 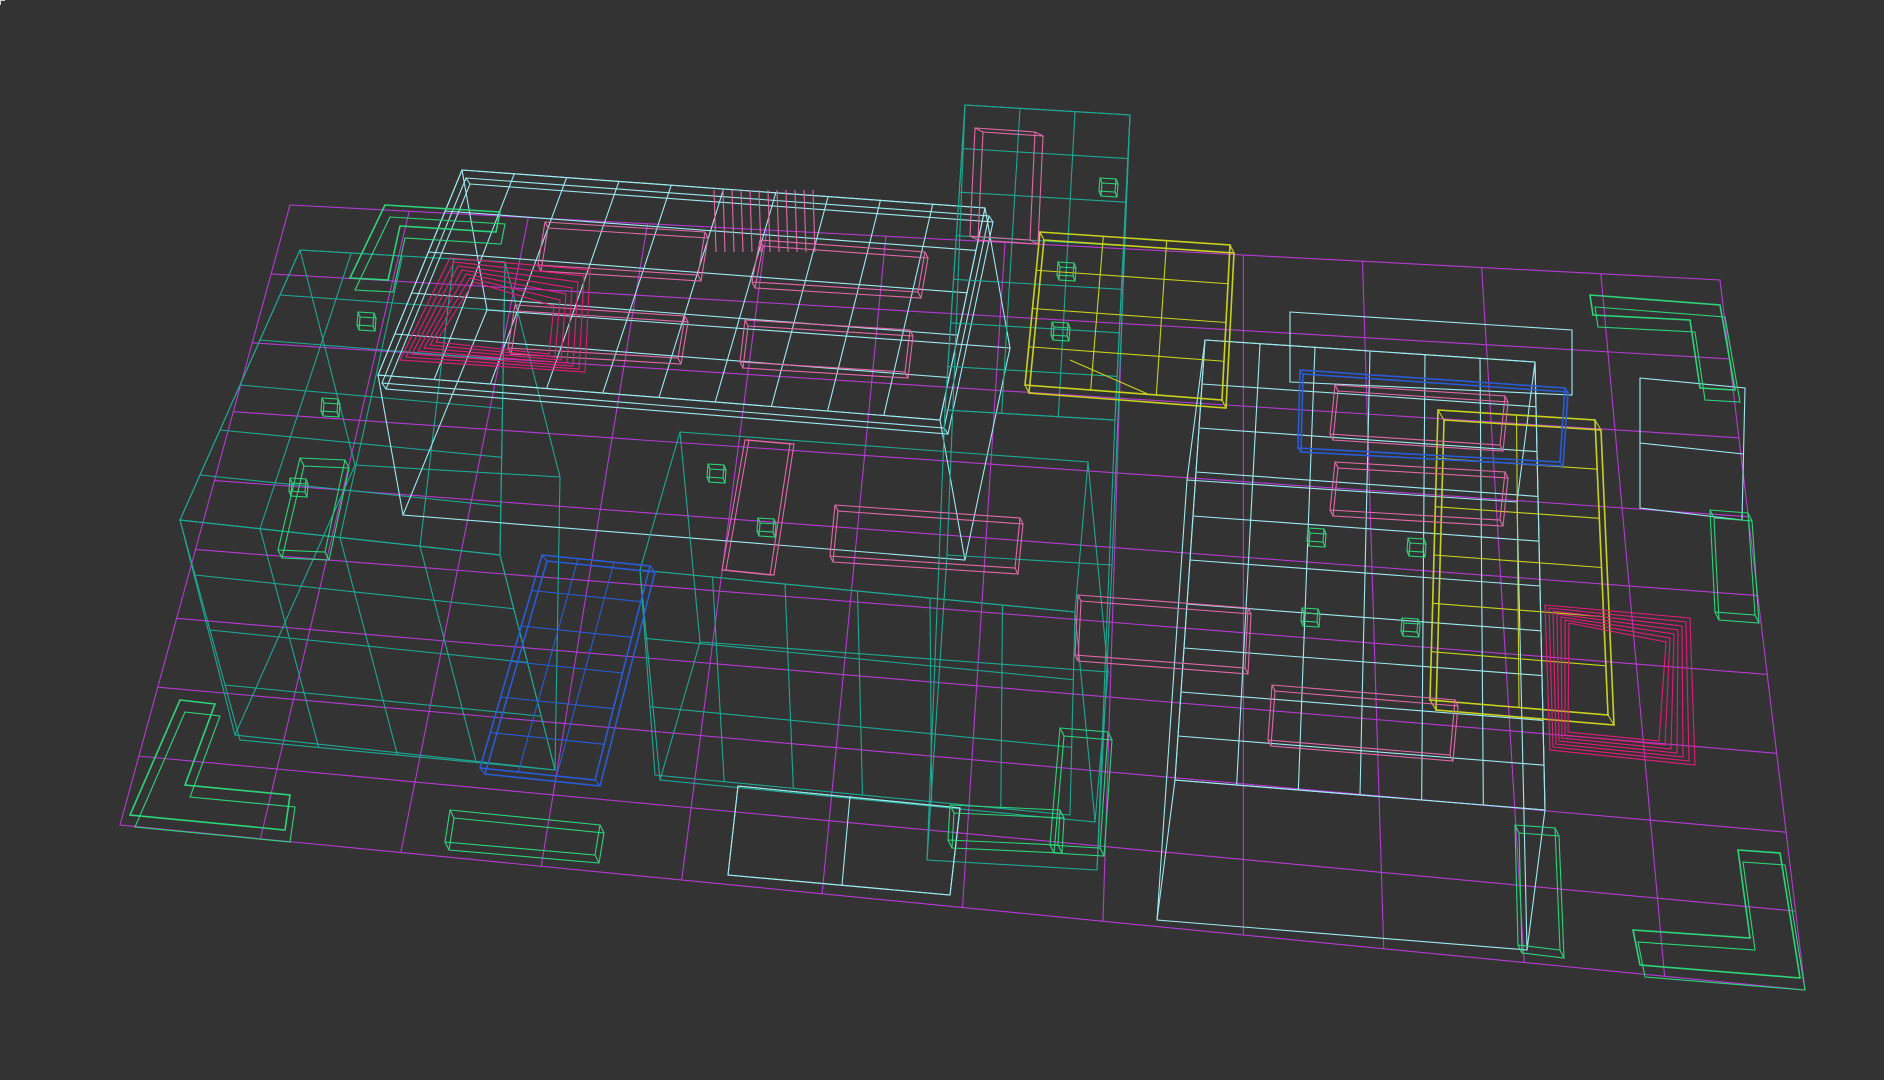 I want to click on left-room-walls-wireframe, so click(x=370, y=510).